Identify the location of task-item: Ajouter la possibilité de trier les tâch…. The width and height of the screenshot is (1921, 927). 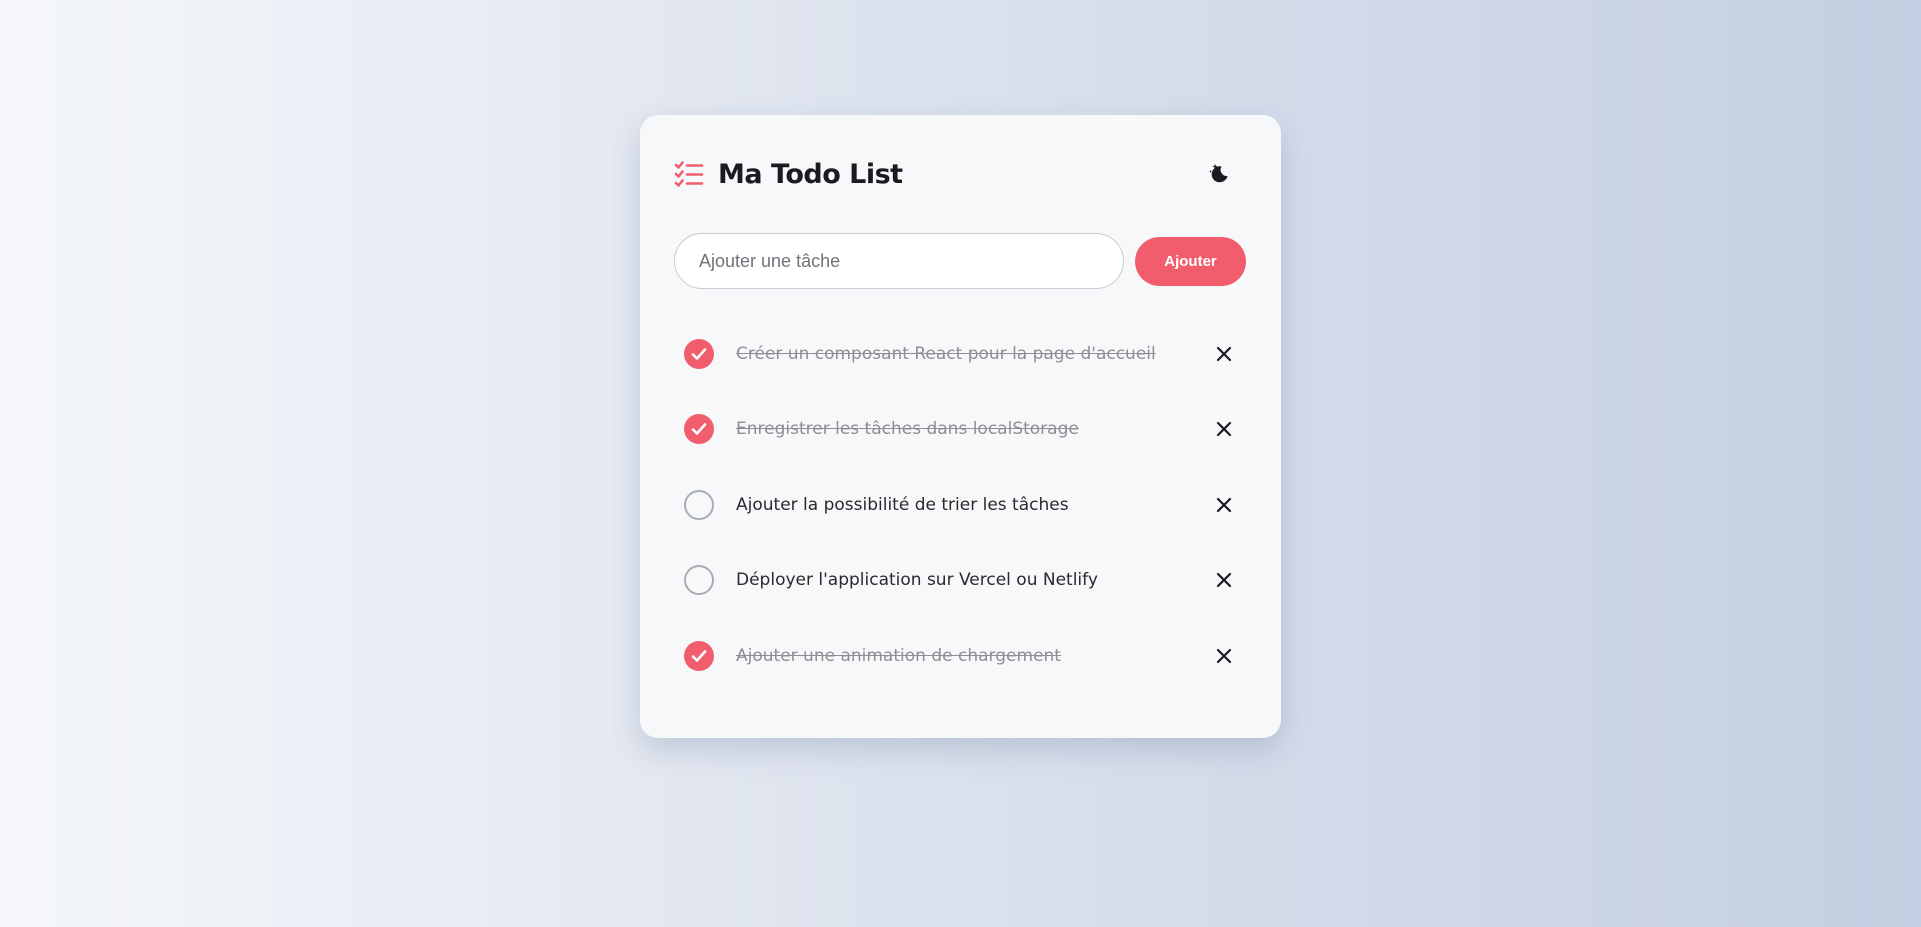
(960, 505).